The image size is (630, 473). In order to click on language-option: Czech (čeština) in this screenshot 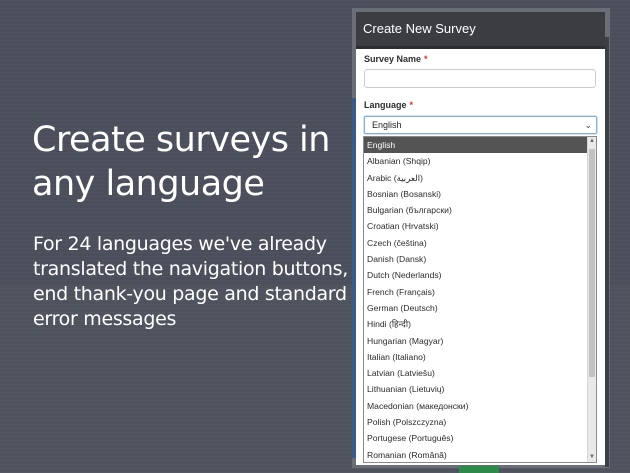, I will do `click(476, 243)`.